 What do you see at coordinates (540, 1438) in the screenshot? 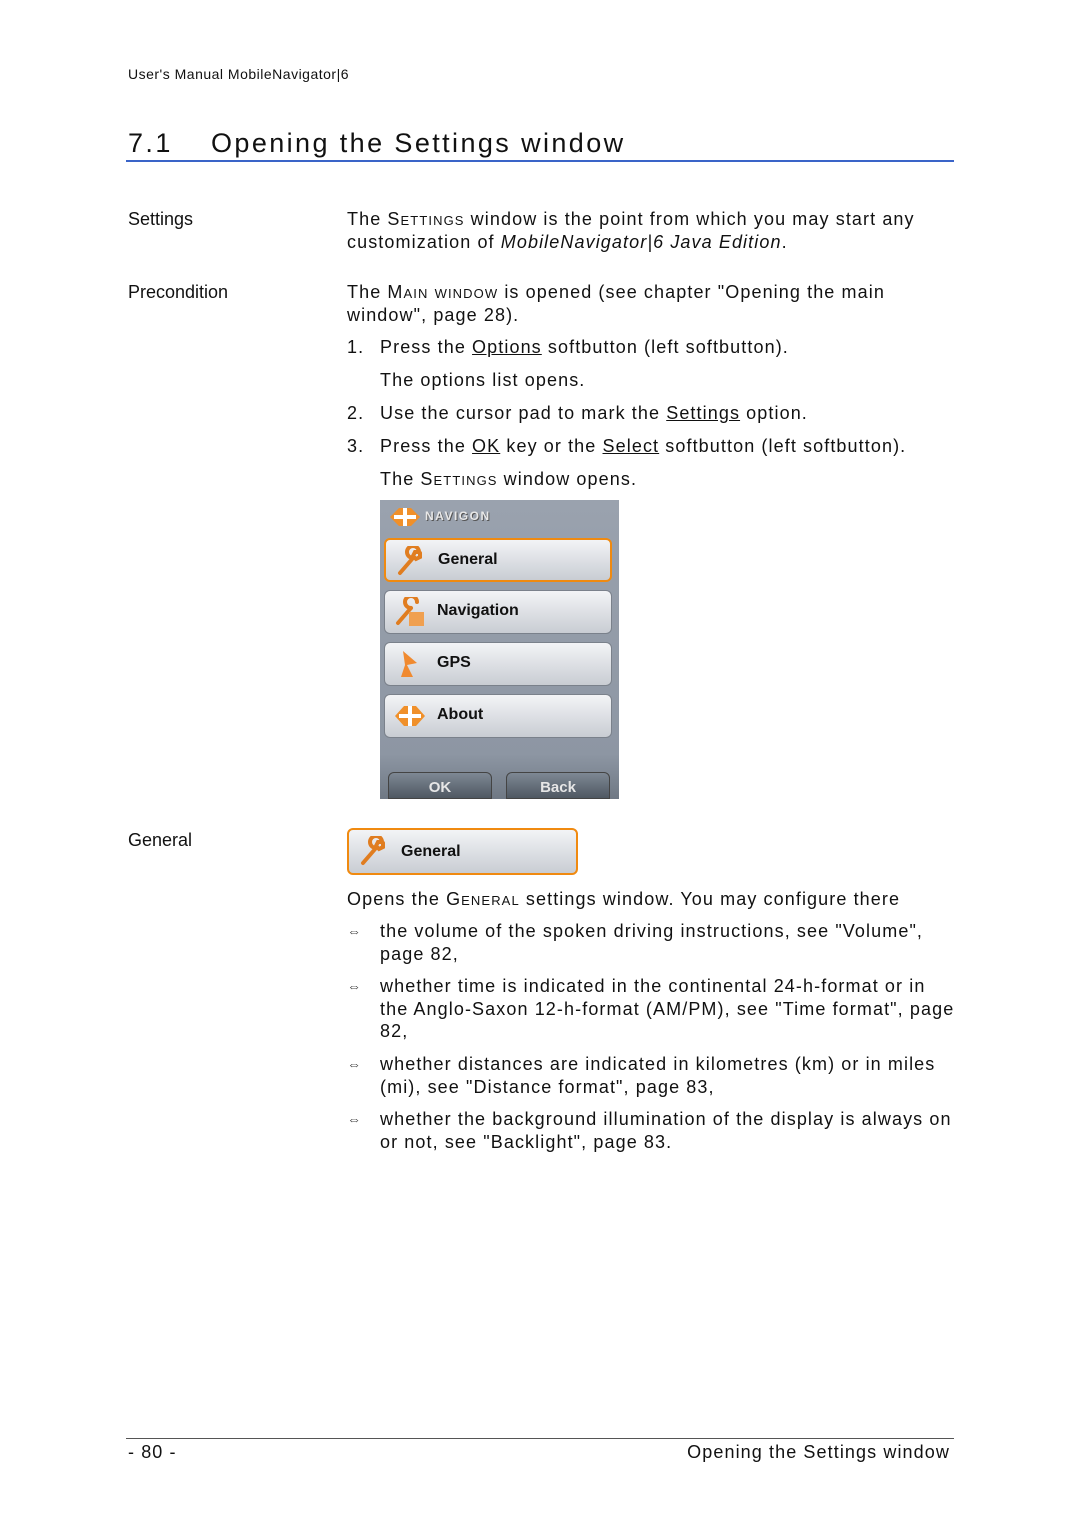
I see `footer-rule` at bounding box center [540, 1438].